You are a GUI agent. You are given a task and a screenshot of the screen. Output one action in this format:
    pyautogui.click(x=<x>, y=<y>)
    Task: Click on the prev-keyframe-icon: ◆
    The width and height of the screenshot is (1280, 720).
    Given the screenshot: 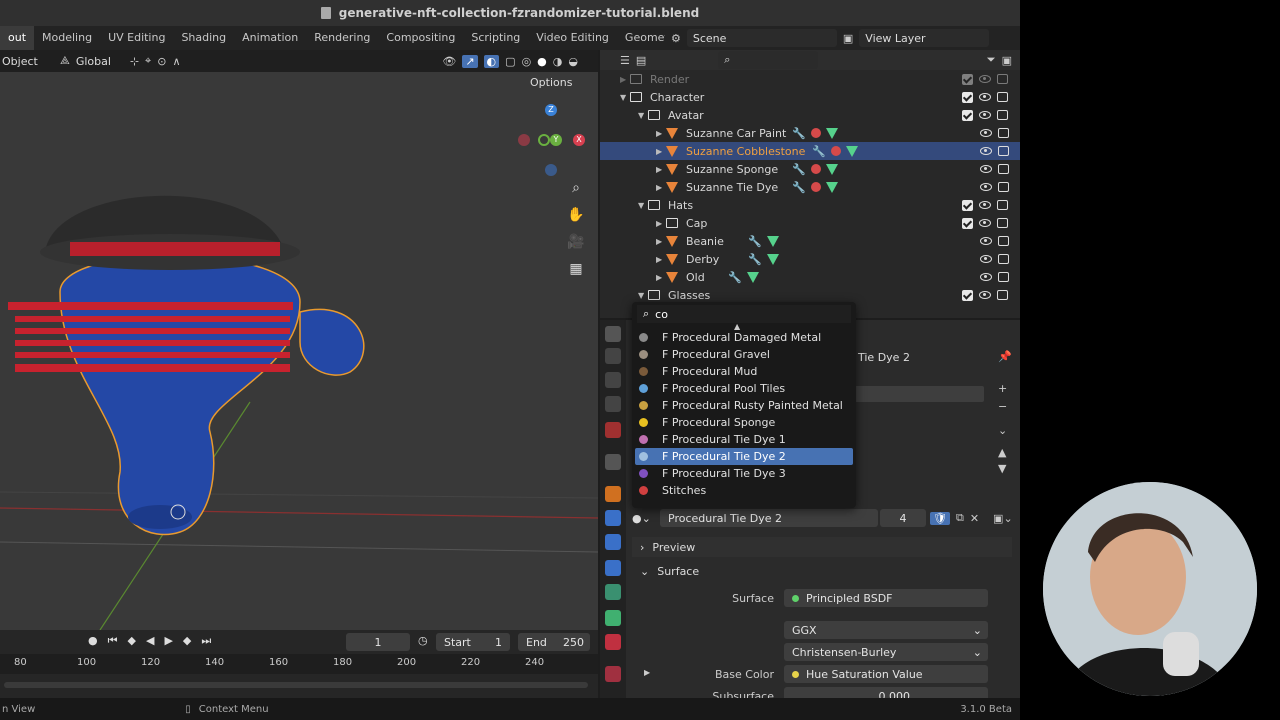 What is the action you would take?
    pyautogui.click(x=132, y=641)
    